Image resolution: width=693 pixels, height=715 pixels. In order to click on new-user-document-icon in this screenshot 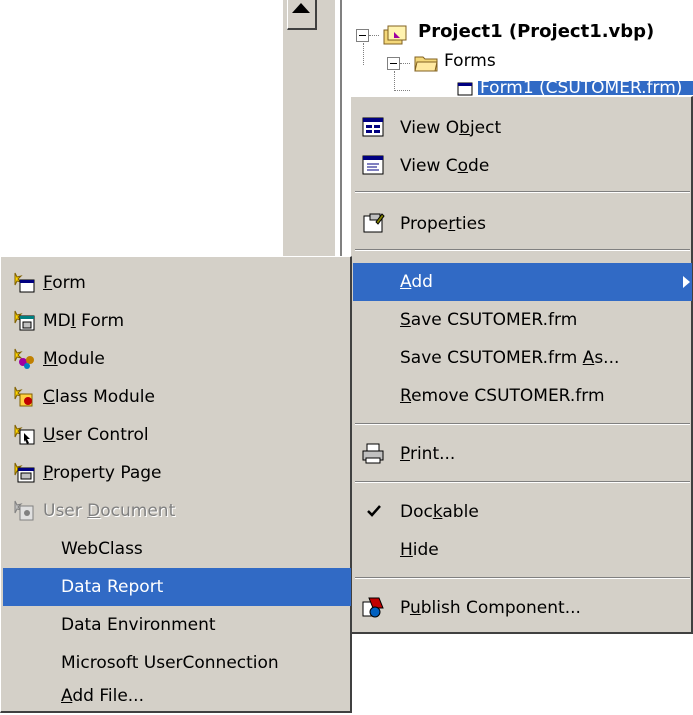, I will do `click(24, 510)`.